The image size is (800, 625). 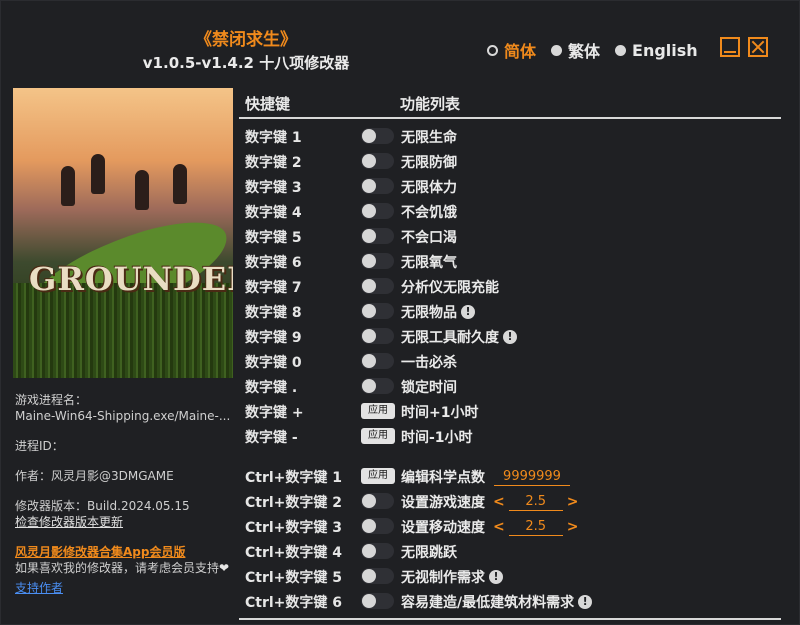 I want to click on science-points-input, so click(x=532, y=477).